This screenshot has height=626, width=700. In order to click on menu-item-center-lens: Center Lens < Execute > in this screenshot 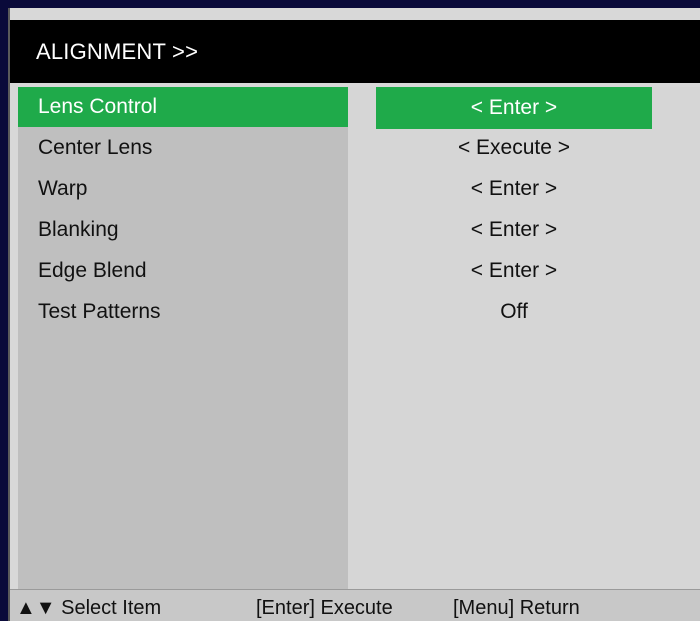, I will do `click(359, 148)`.